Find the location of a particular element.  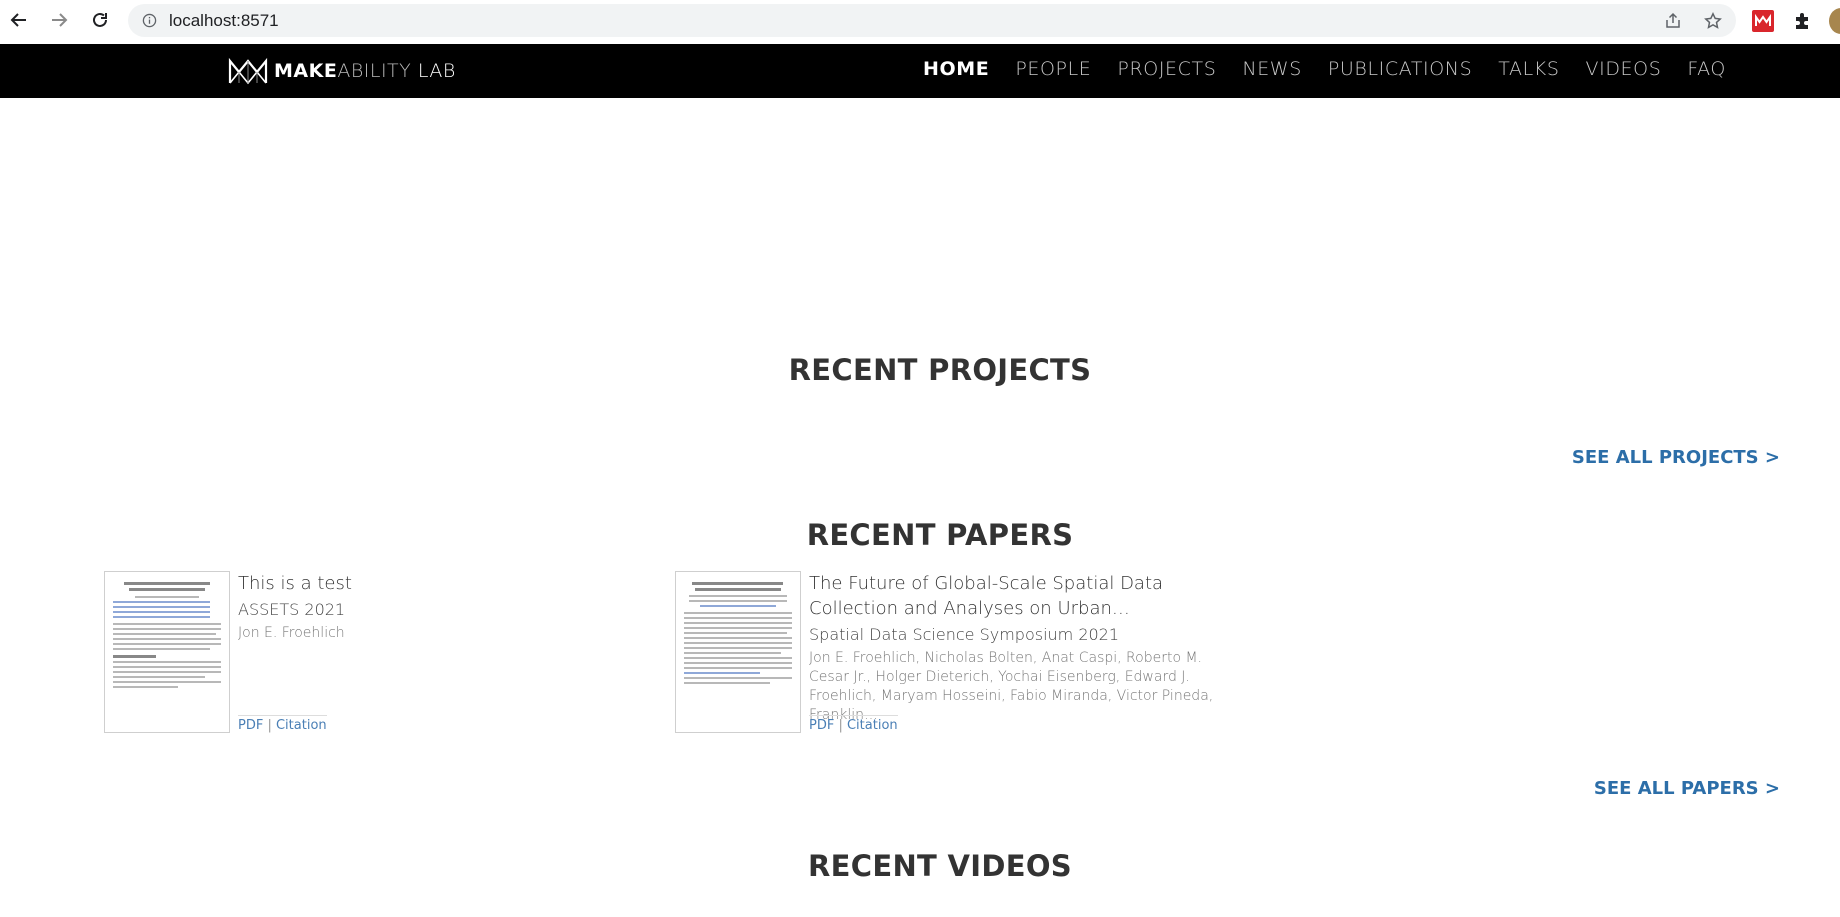

nav-talks: TALKS is located at coordinates (1528, 69).